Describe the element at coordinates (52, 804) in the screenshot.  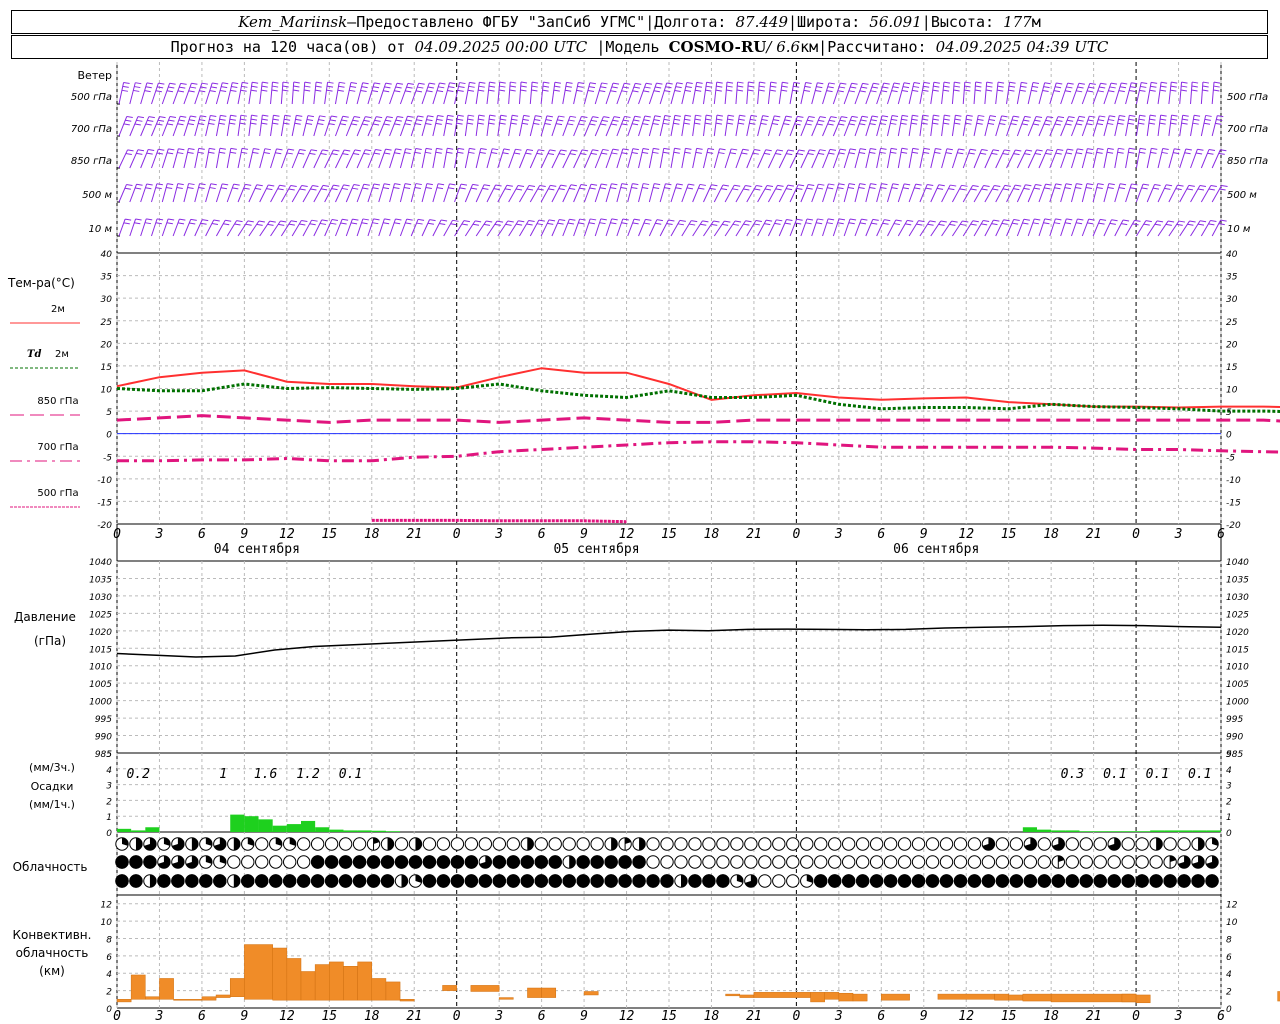
I see `precip-unit-1h: (мм/1ч.)` at that location.